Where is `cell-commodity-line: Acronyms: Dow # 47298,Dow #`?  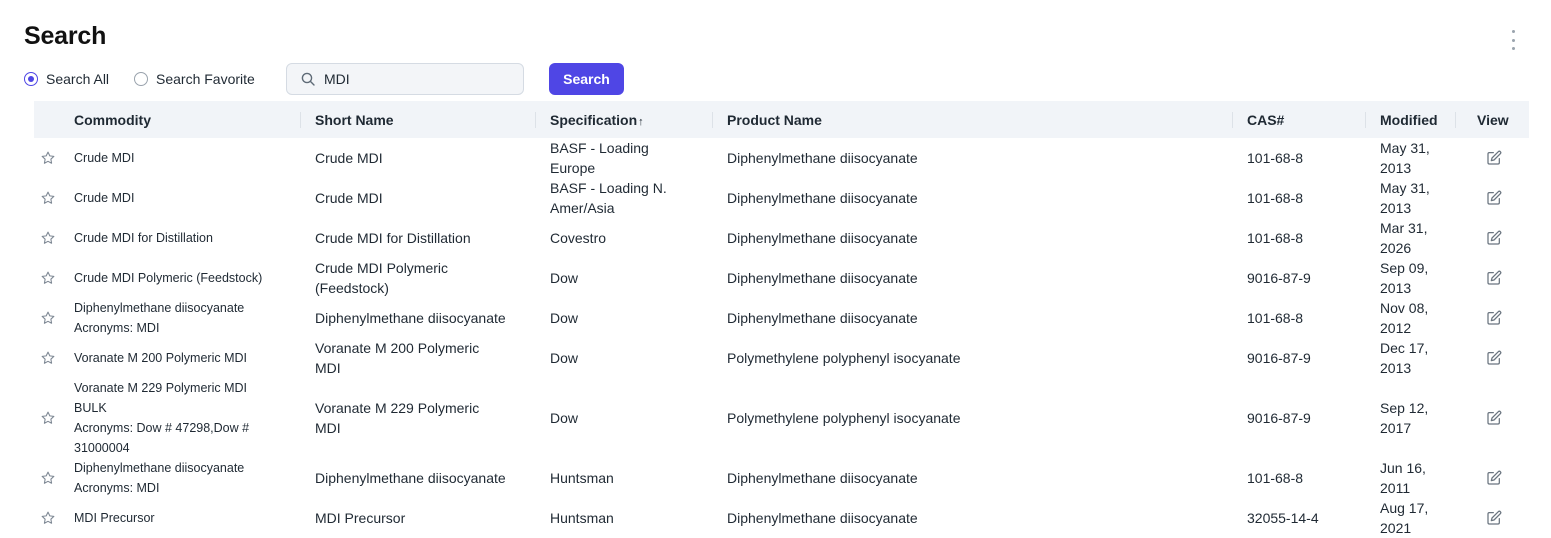 cell-commodity-line: Acronyms: Dow # 47298,Dow # is located at coordinates (162, 428).